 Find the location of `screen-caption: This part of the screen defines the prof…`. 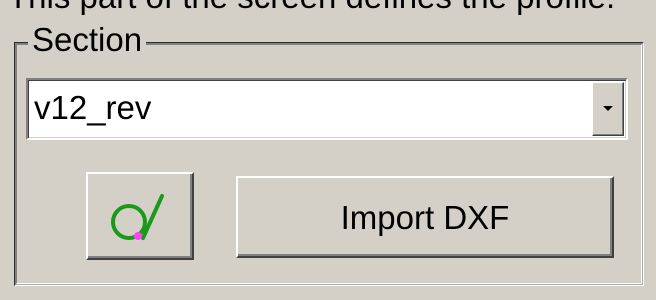

screen-caption: This part of the screen defines the prof… is located at coordinates (311, 8).